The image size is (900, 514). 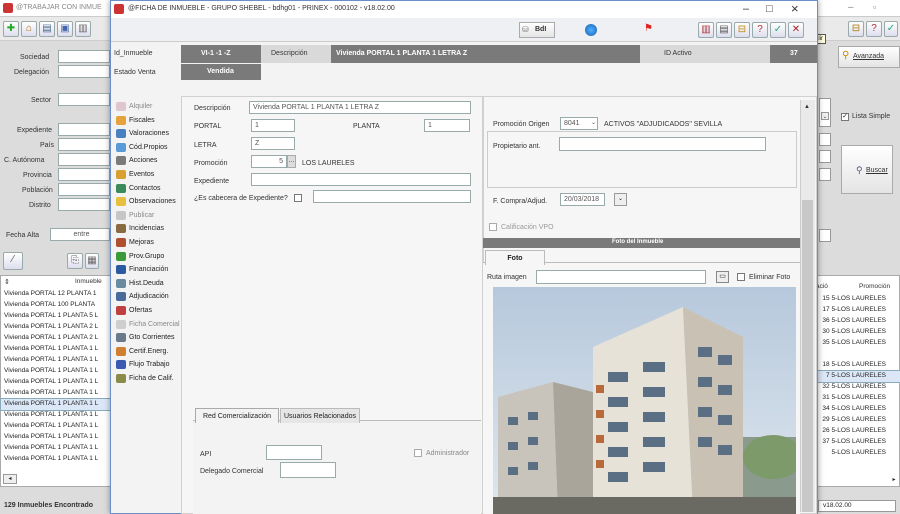 I want to click on table-row: Vivienda PORTAL 12 PLANTA 1, so click(x=56, y=294).